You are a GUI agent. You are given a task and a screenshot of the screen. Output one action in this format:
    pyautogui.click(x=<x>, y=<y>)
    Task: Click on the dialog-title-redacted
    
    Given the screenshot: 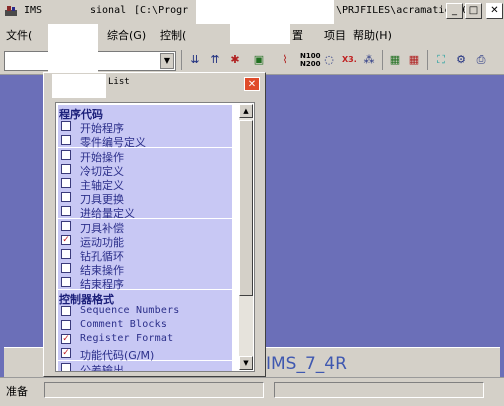 What is the action you would take?
    pyautogui.click(x=79, y=86)
    